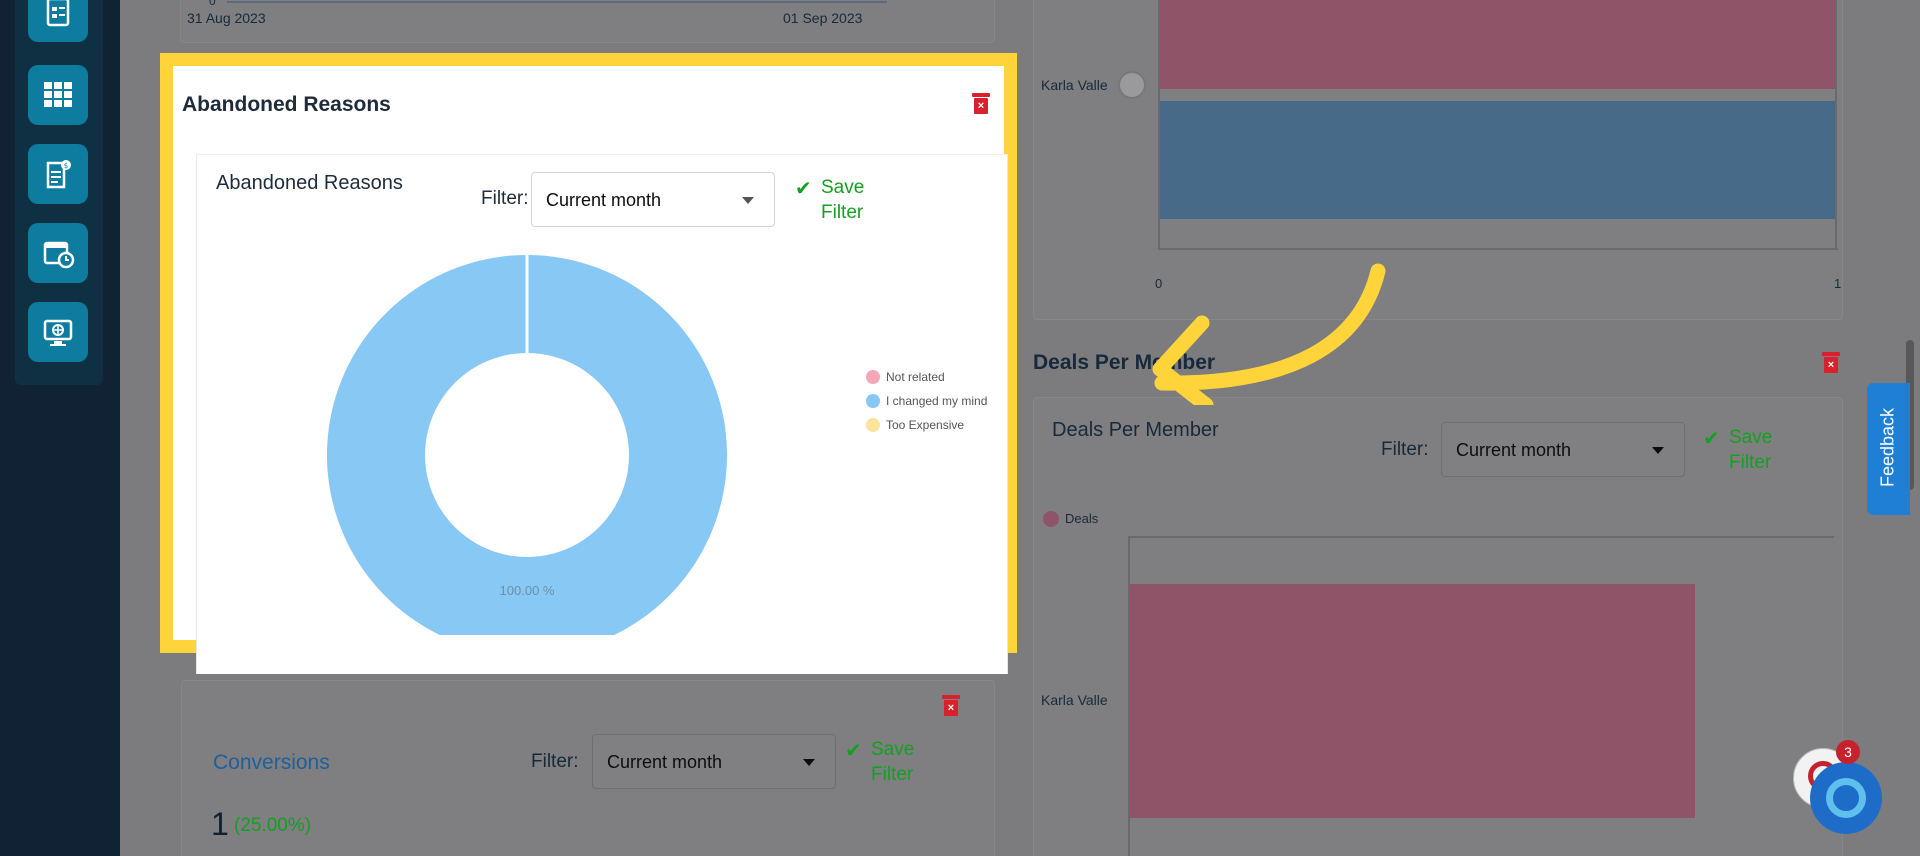 The image size is (1920, 856). Describe the element at coordinates (220, 824) in the screenshot. I see `conversions-count: 1` at that location.